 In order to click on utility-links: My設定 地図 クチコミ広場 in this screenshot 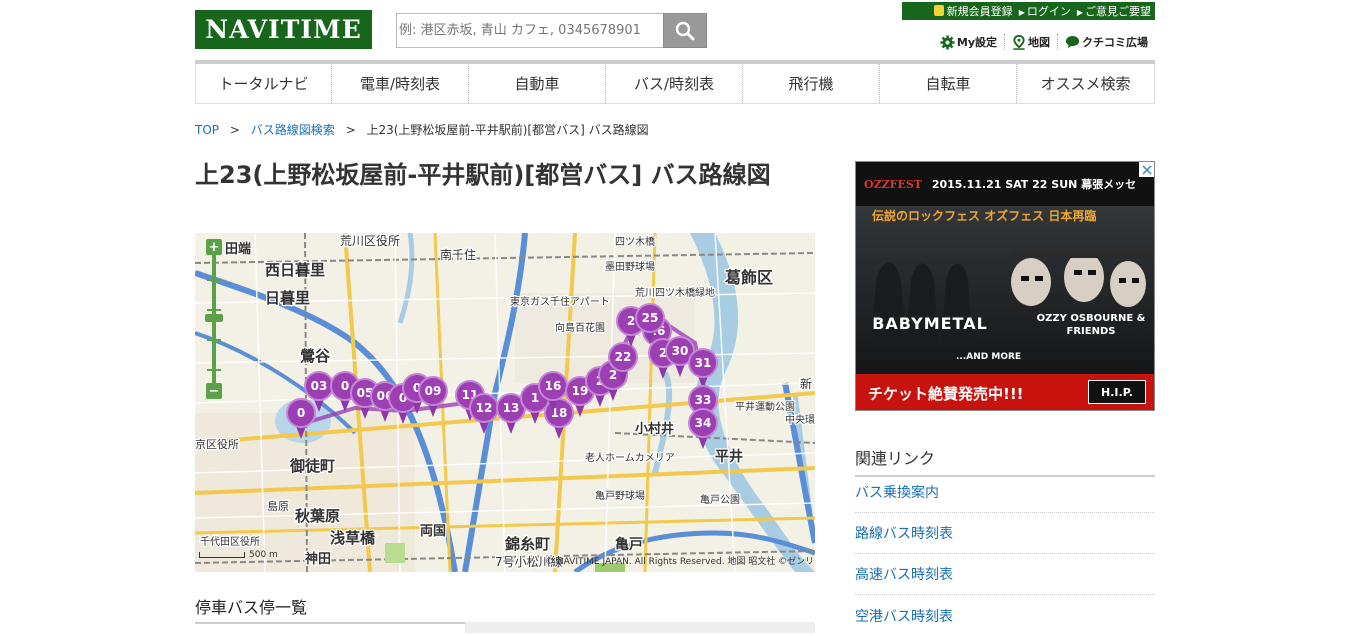, I will do `click(1035, 42)`.